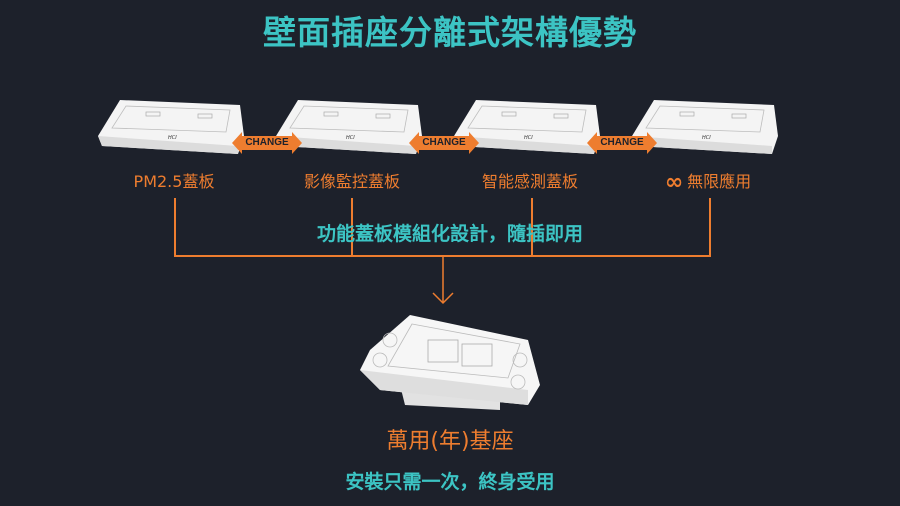  What do you see at coordinates (674, 182) in the screenshot?
I see `infinity-icon: ∞` at bounding box center [674, 182].